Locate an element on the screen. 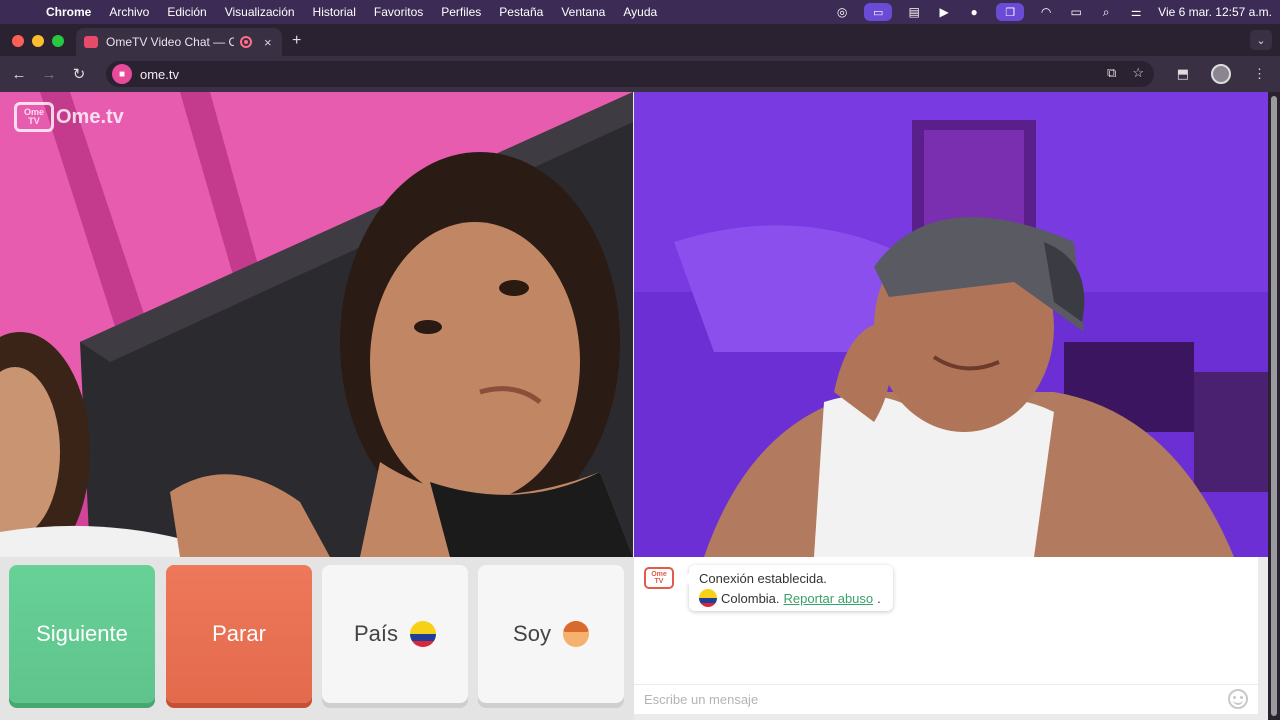  country-button-label: País is located at coordinates (376, 633).